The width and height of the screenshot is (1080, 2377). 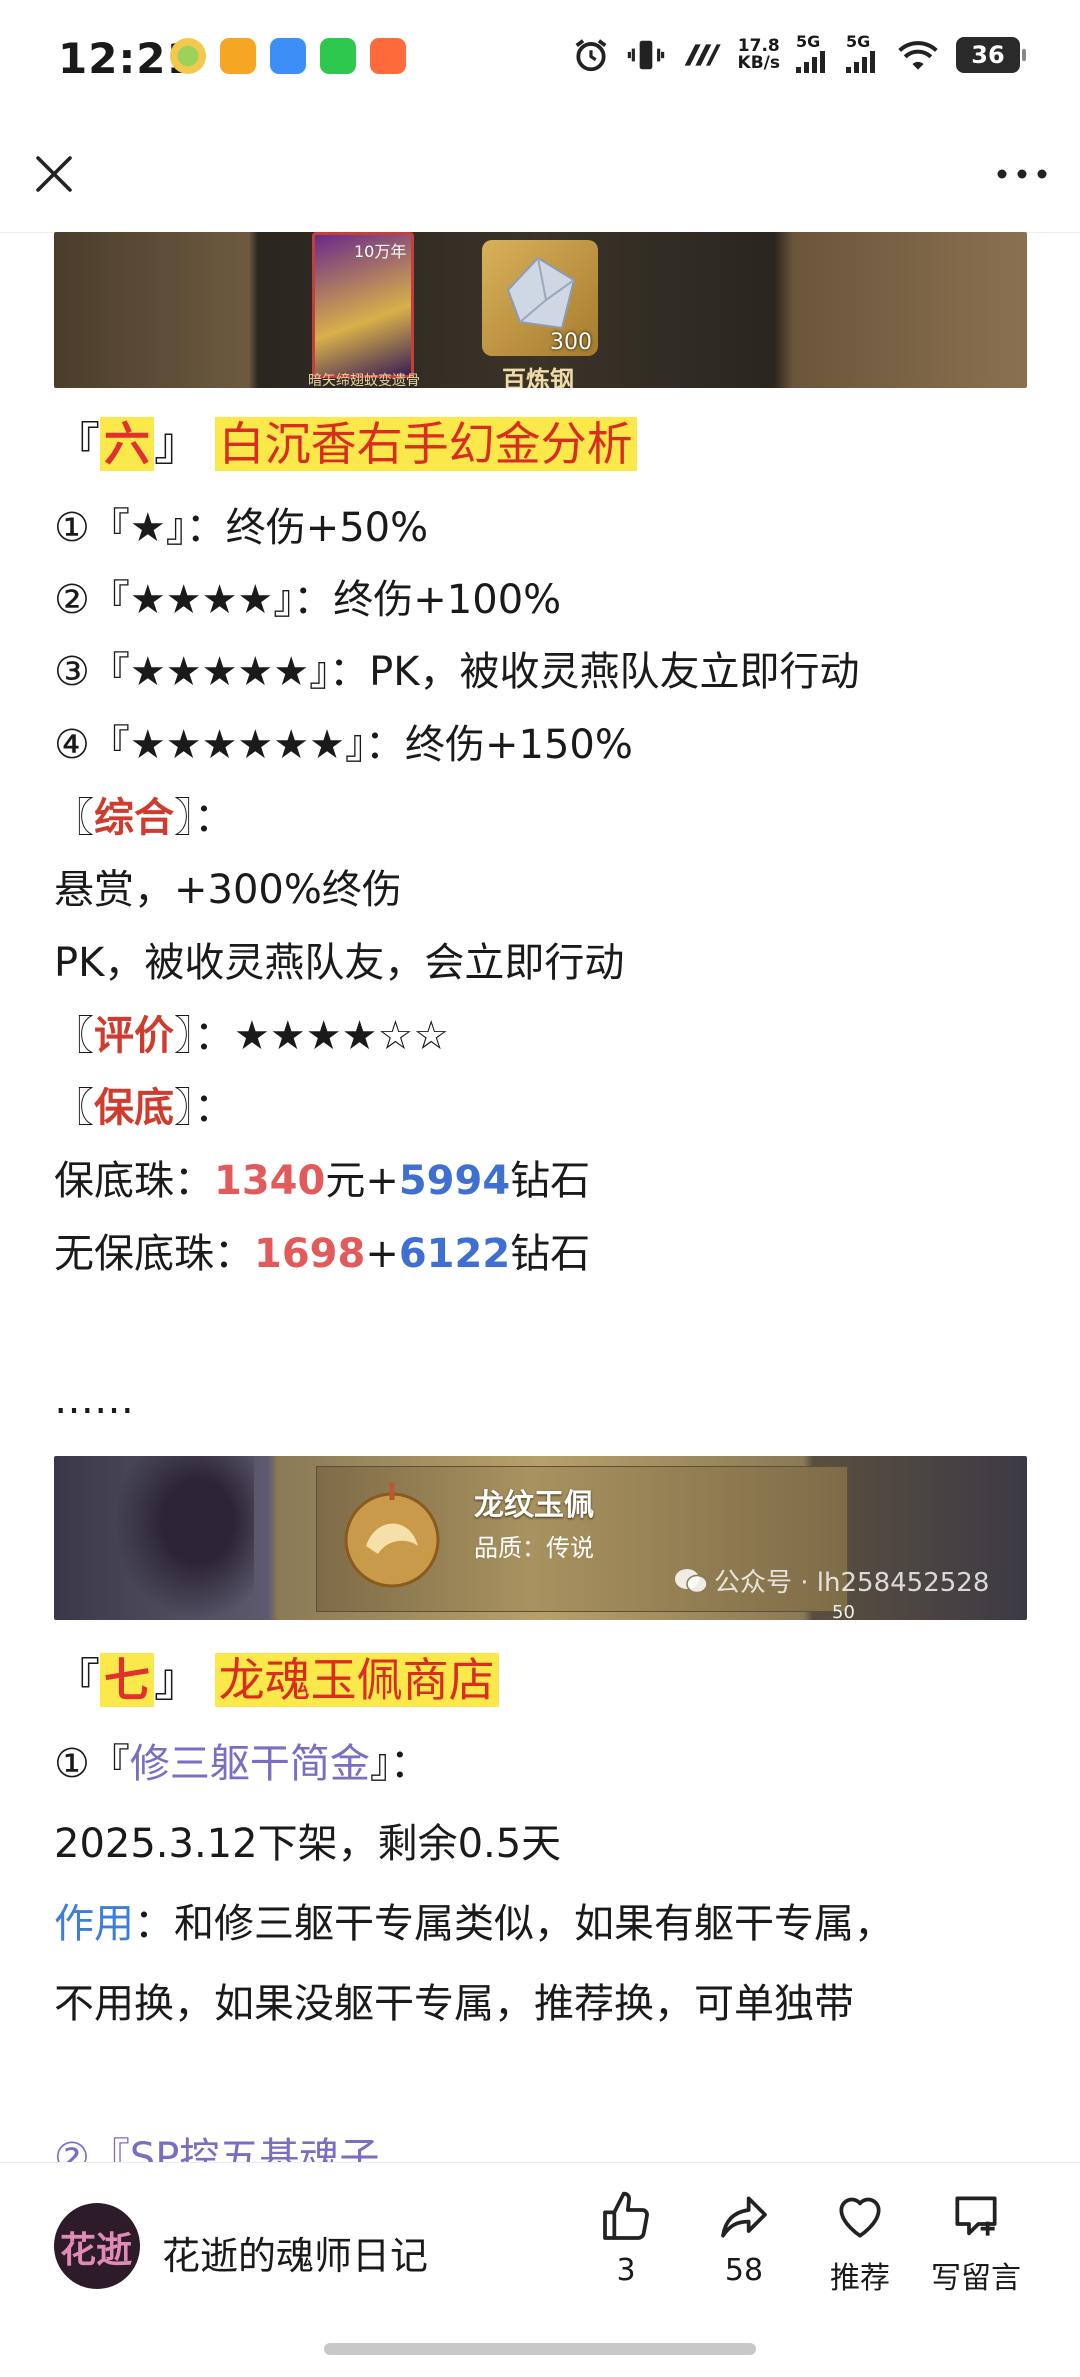 I want to click on comment-label: 写留言, so click(x=976, y=2278).